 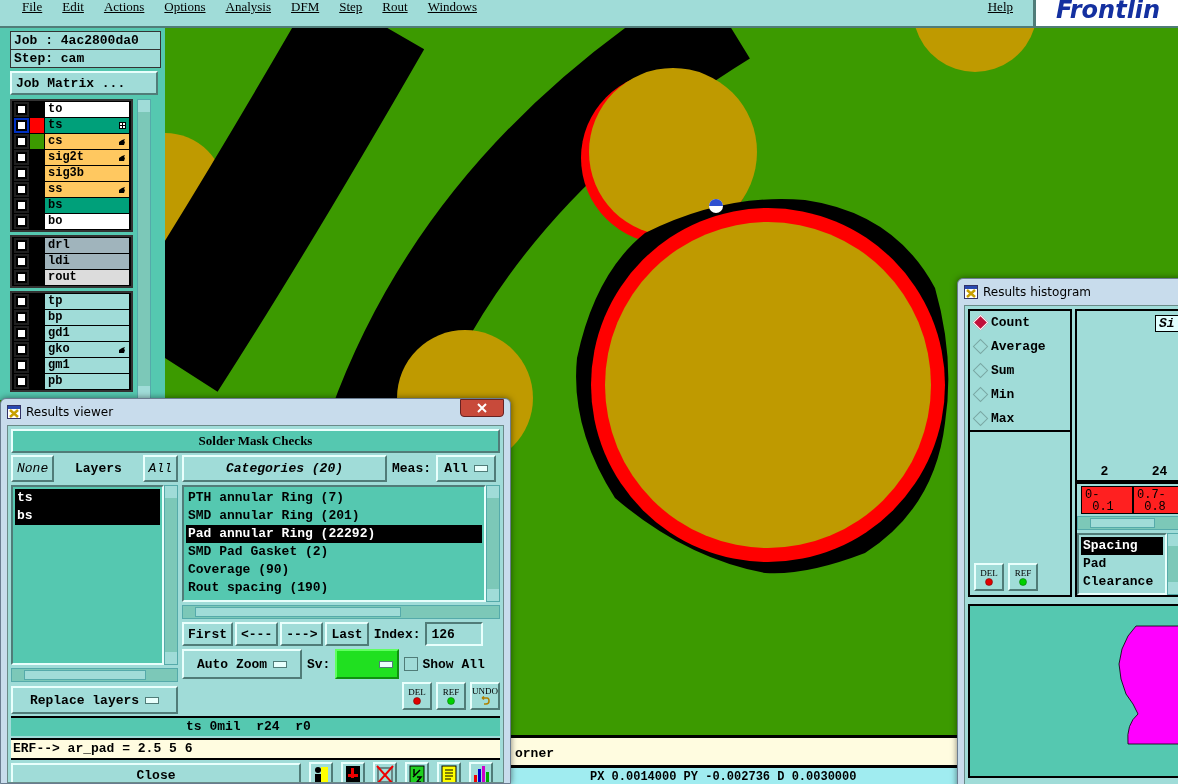 I want to click on layer-name: sig2t, so click(x=87, y=157).